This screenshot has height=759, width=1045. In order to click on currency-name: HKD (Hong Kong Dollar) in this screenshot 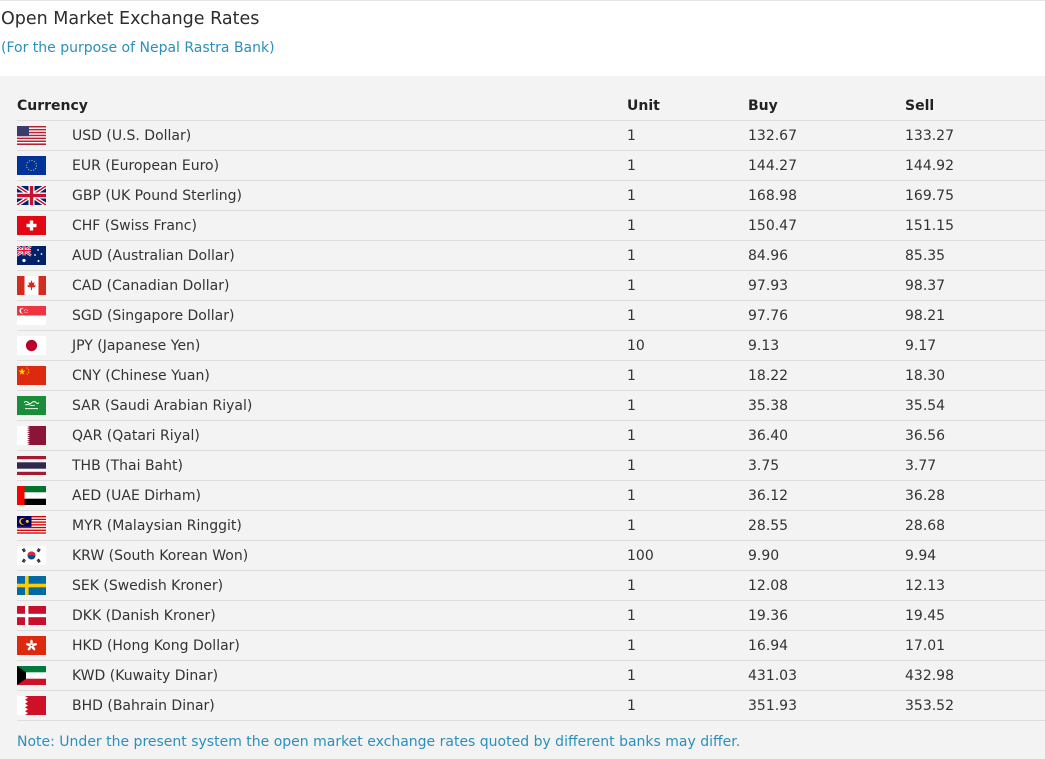, I will do `click(349, 645)`.